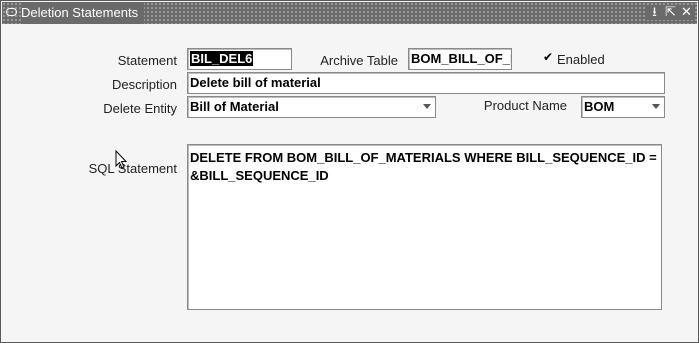 This screenshot has height=343, width=699. What do you see at coordinates (623, 107) in the screenshot?
I see `product-name-select: BOM` at bounding box center [623, 107].